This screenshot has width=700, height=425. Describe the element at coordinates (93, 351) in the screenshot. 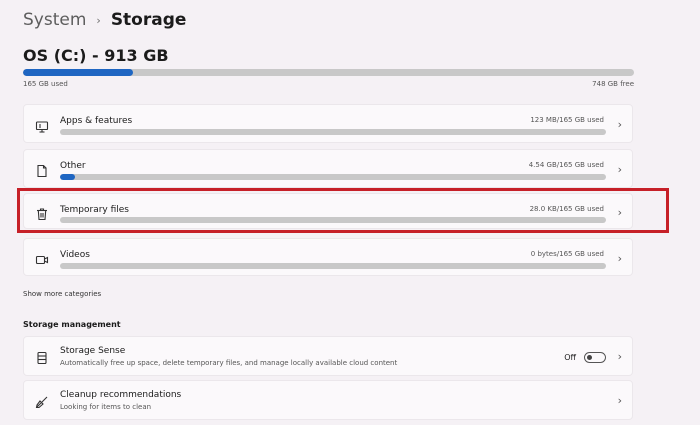

I see `storage-sense-label: Storage Sense` at that location.